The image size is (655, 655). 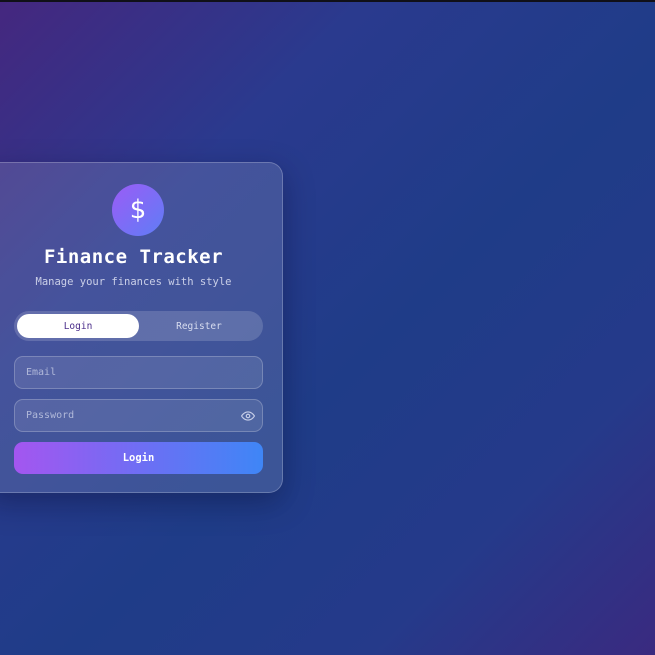 I want to click on email-input, so click(x=138, y=372).